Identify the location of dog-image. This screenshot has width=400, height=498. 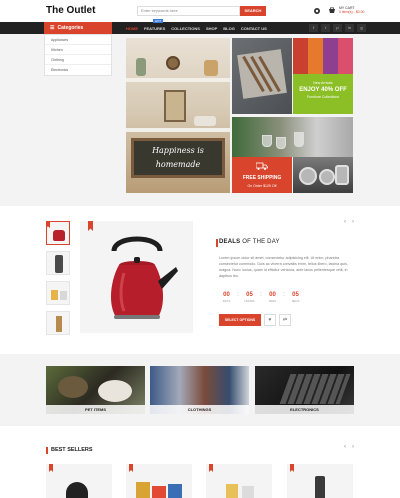
(115, 391).